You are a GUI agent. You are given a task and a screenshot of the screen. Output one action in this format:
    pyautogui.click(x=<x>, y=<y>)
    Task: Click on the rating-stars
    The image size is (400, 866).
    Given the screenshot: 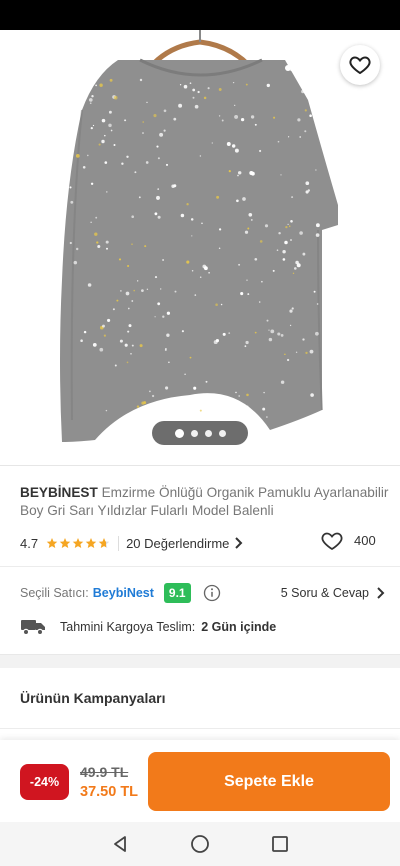 What is the action you would take?
    pyautogui.click(x=78, y=543)
    